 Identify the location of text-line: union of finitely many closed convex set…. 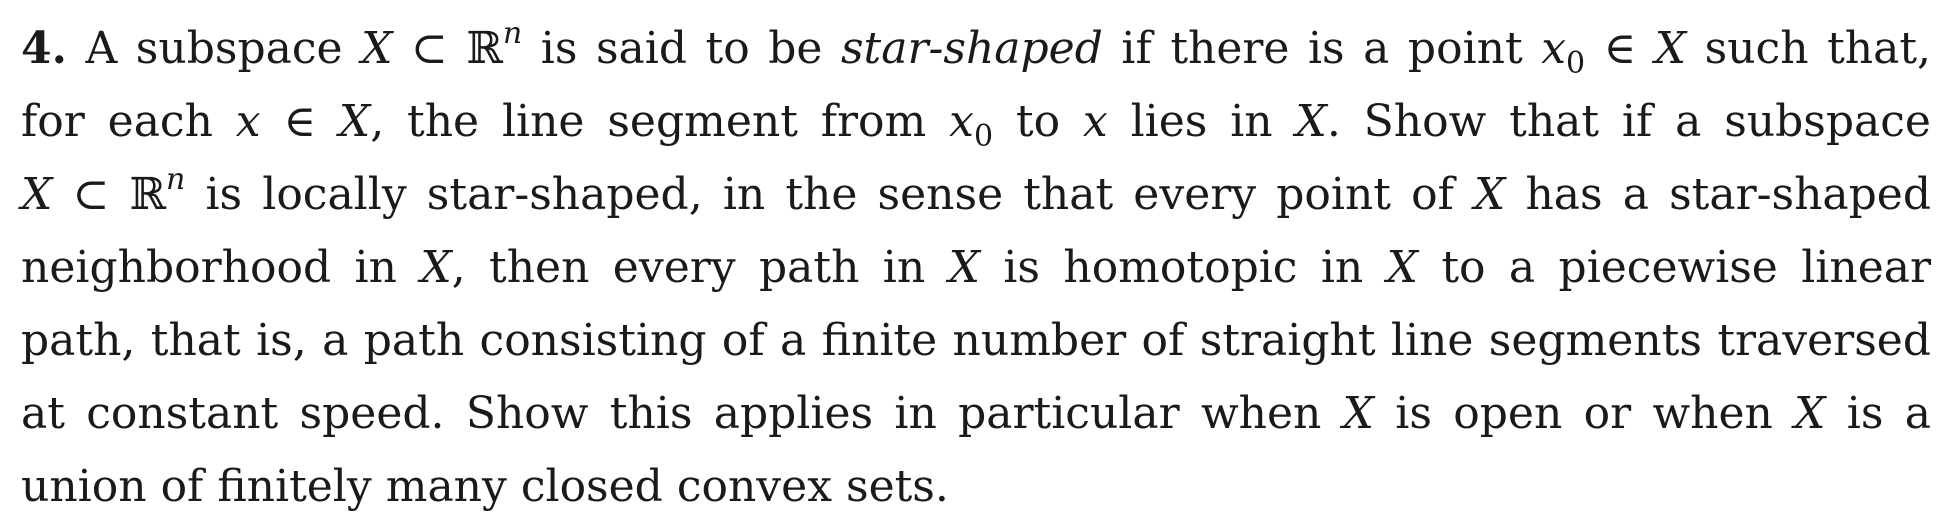
(976, 486).